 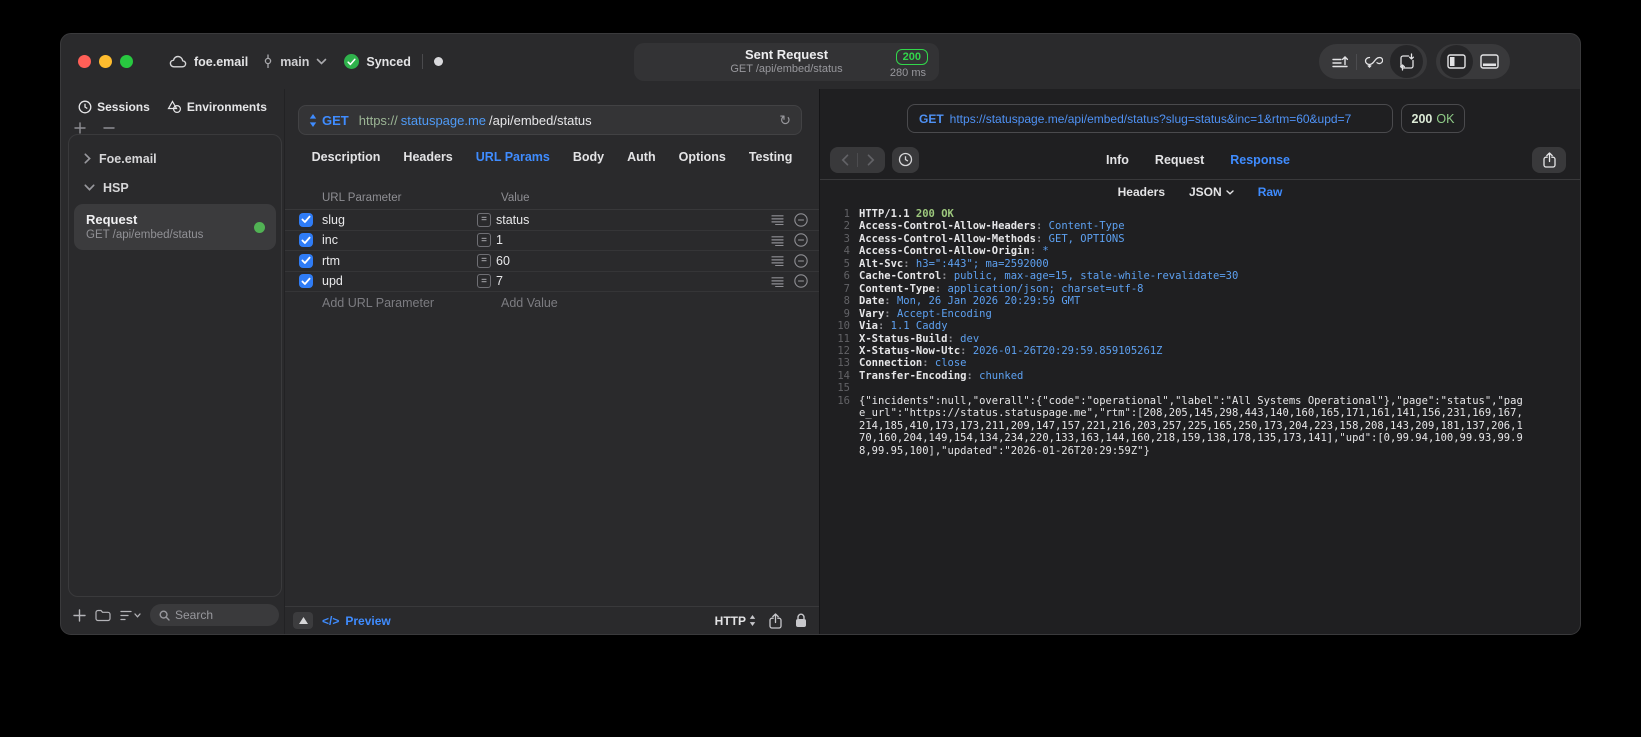 What do you see at coordinates (1141, 192) in the screenshot?
I see `subtab-headers: Headers` at bounding box center [1141, 192].